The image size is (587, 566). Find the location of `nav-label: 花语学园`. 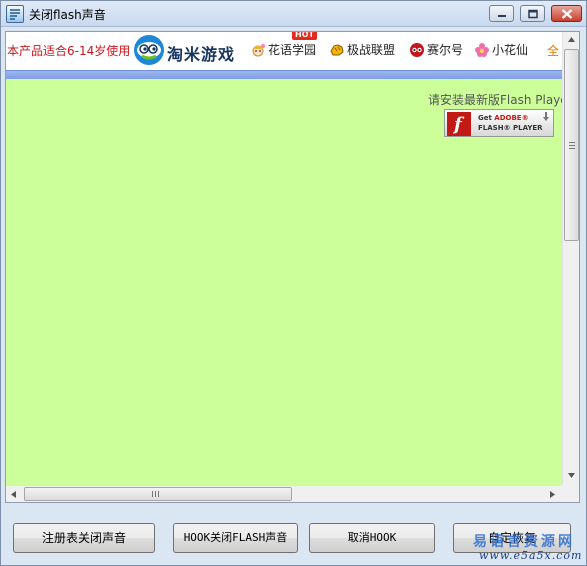

nav-label: 花语学园 is located at coordinates (292, 50).